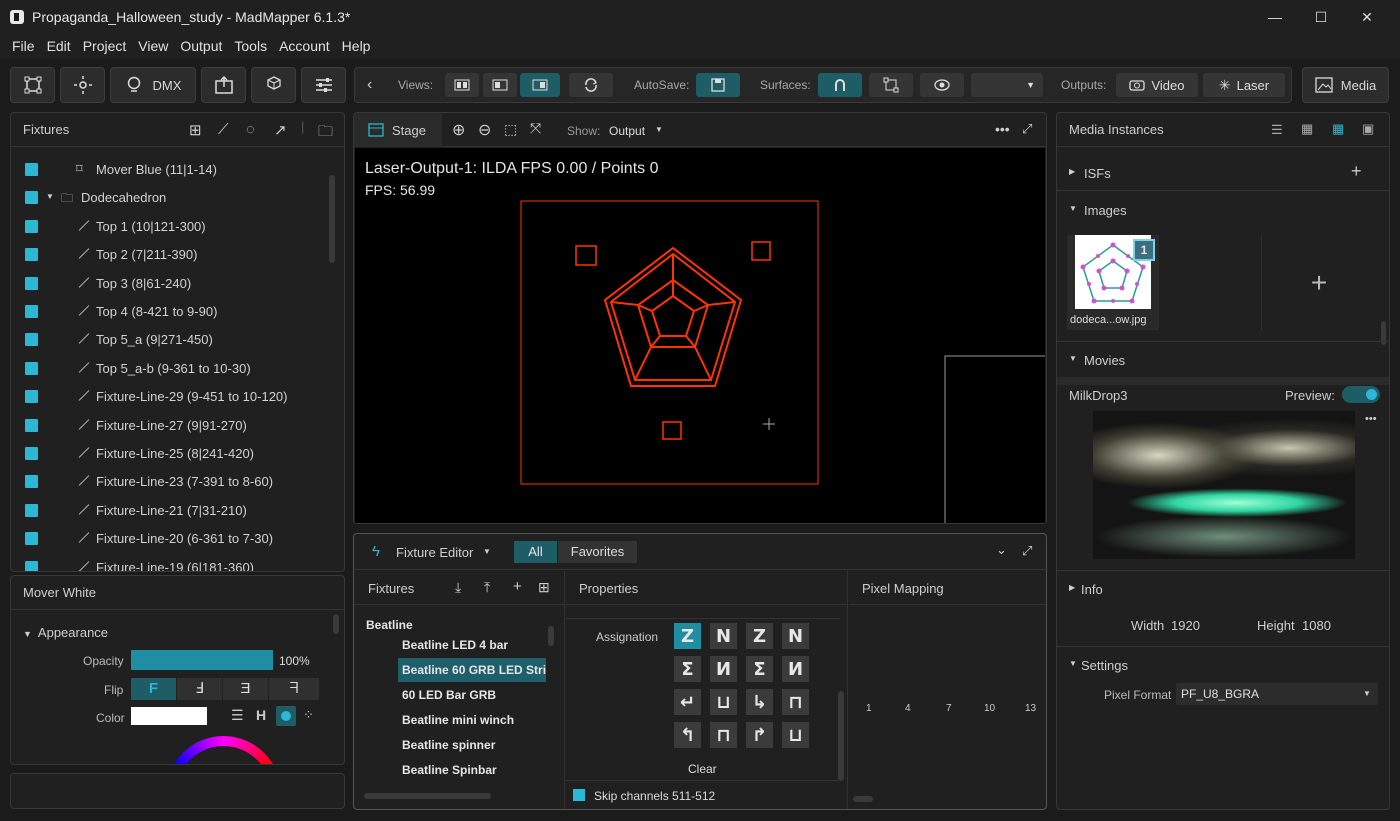 The height and width of the screenshot is (821, 1400). What do you see at coordinates (261, 715) in the screenshot?
I see `color-hsv-icon: H` at bounding box center [261, 715].